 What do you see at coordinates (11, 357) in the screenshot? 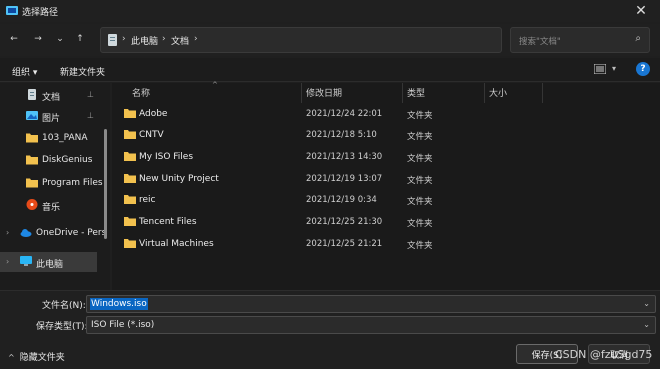
I see `chevron-up-icon: ^` at bounding box center [11, 357].